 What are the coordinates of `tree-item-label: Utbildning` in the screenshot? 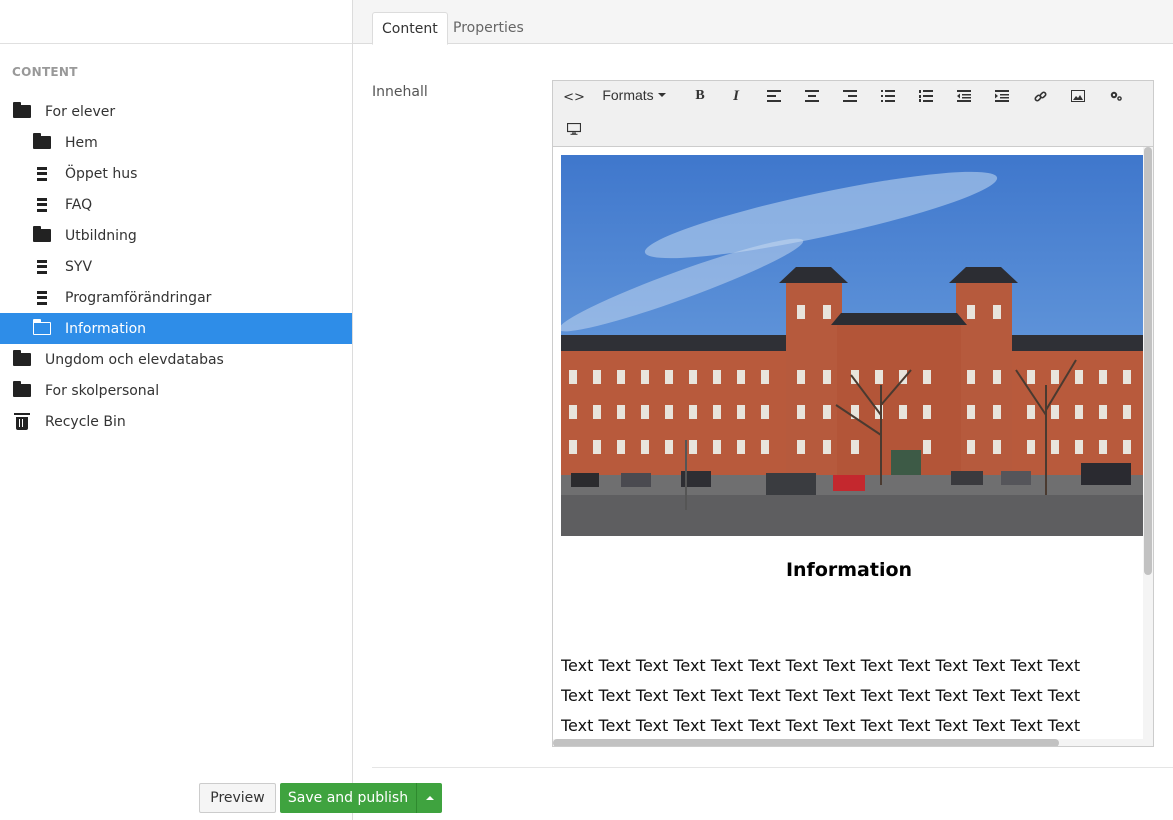 It's located at (101, 235).